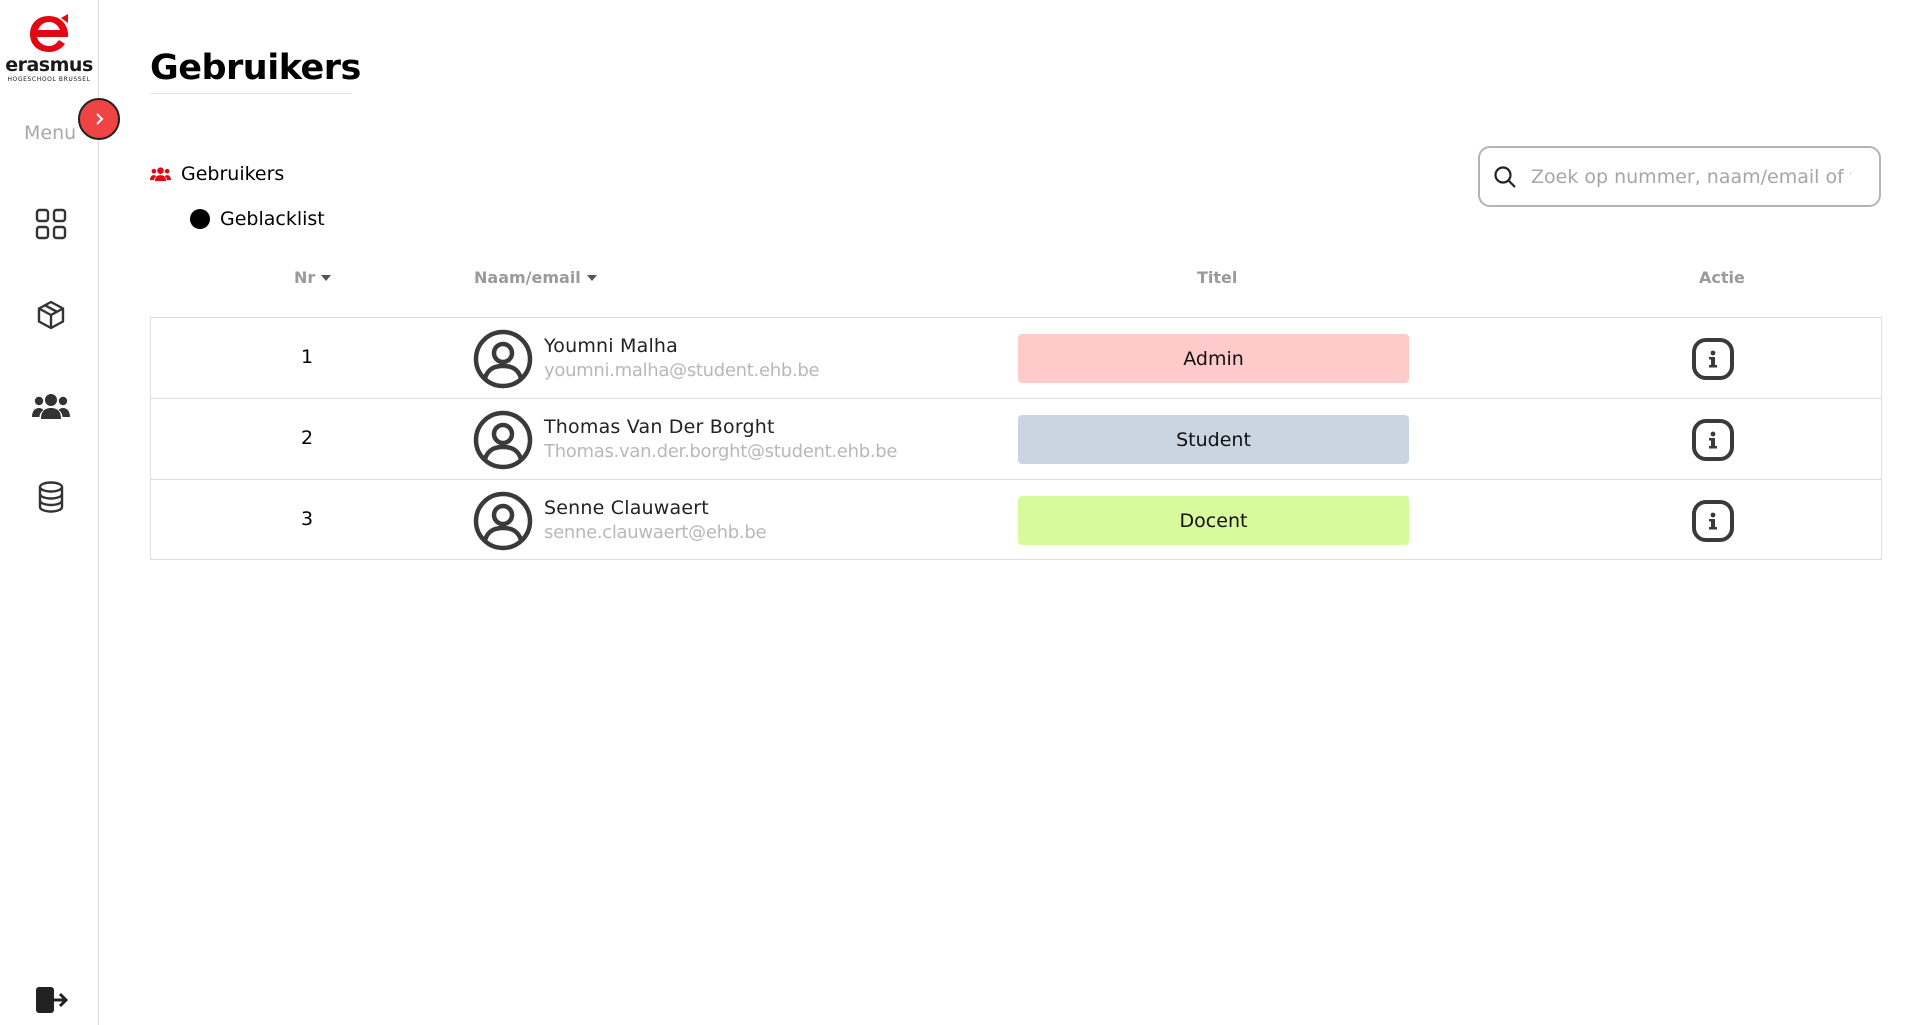 This screenshot has height=1025, width=1918. I want to click on sidebar-item-products, so click(51, 315).